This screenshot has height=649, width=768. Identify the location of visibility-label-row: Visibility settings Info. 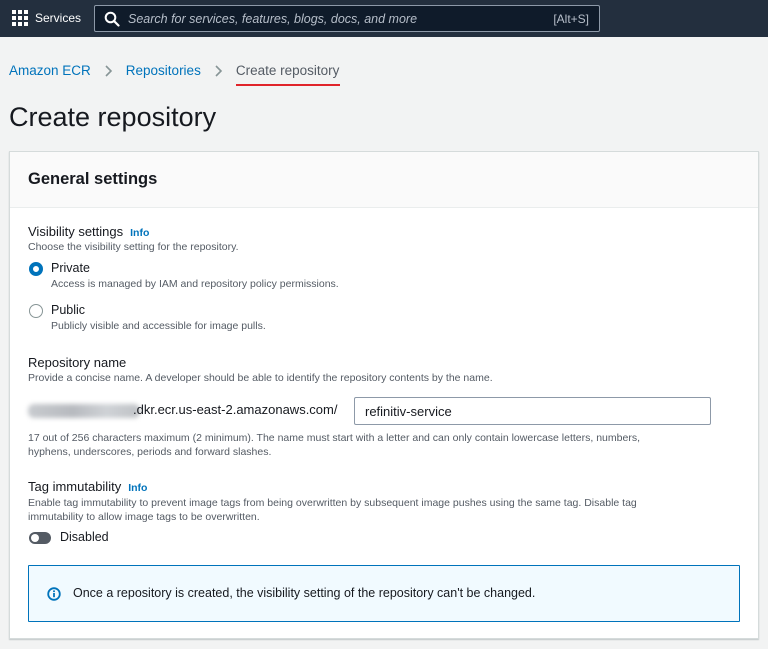
(88, 231).